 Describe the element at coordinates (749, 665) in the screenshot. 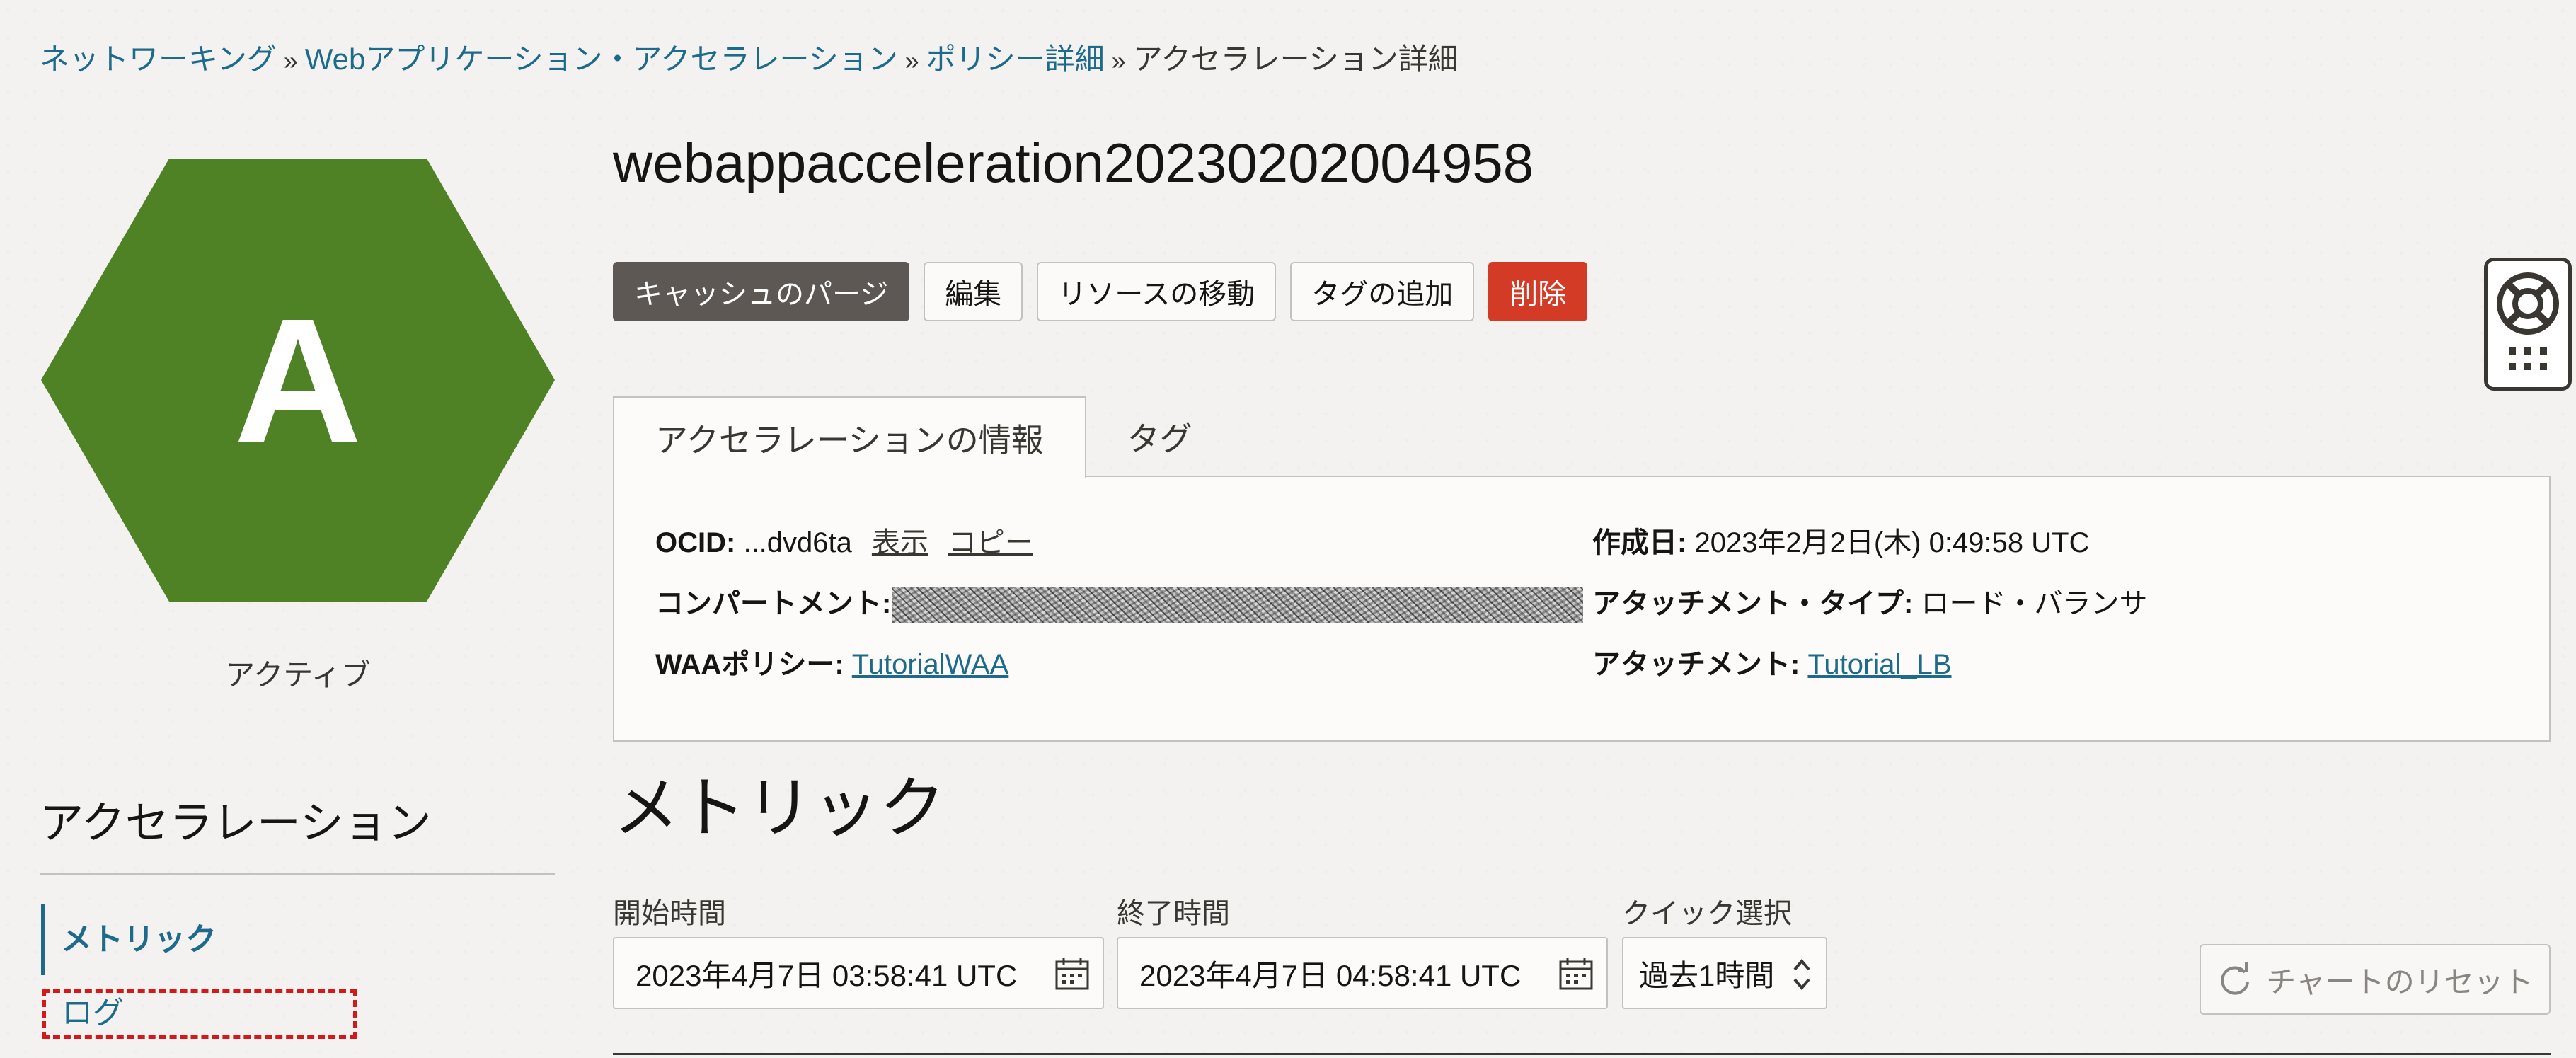

I see `waa-policy-key: WAAポリシー:` at that location.